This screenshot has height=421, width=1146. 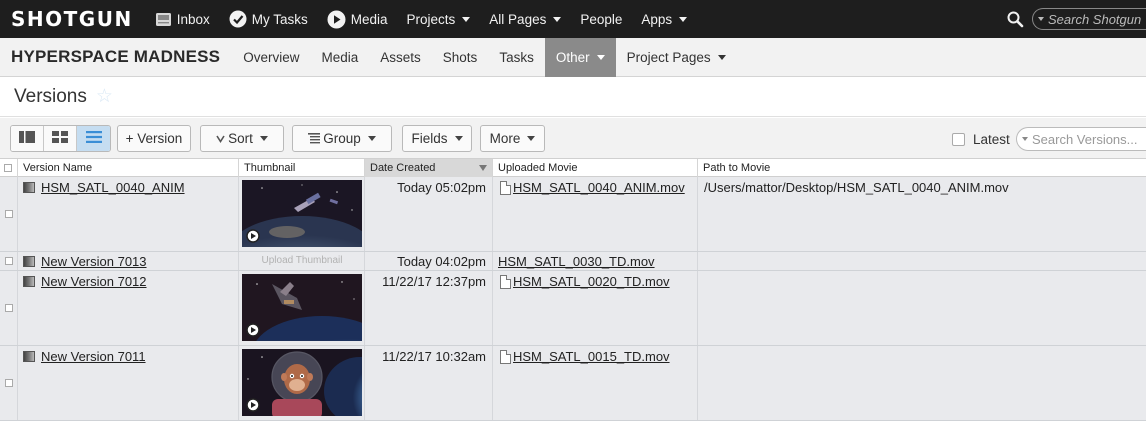 What do you see at coordinates (431, 19) in the screenshot?
I see `nav-projects-label: Projects` at bounding box center [431, 19].